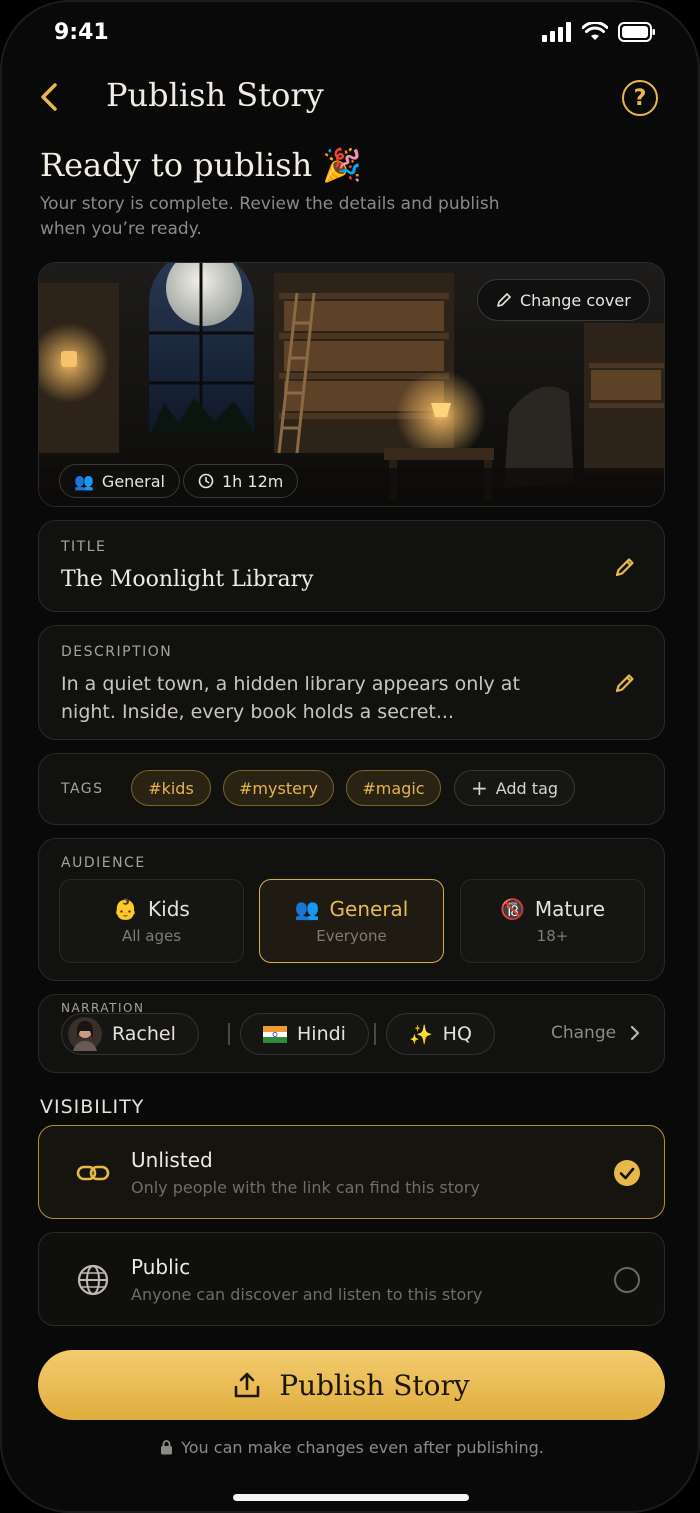 This screenshot has width=700, height=1513. Describe the element at coordinates (84, 547) in the screenshot. I see `title-label: TITLE` at that location.